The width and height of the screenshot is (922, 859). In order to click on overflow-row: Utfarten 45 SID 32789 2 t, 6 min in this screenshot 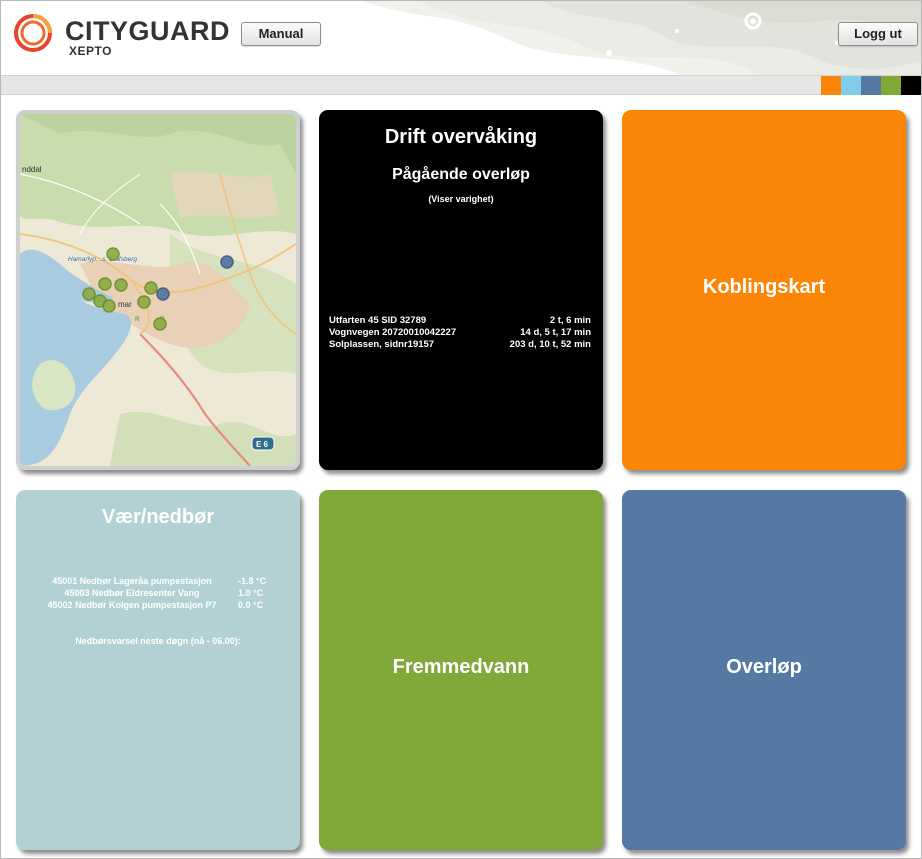, I will do `click(460, 321)`.